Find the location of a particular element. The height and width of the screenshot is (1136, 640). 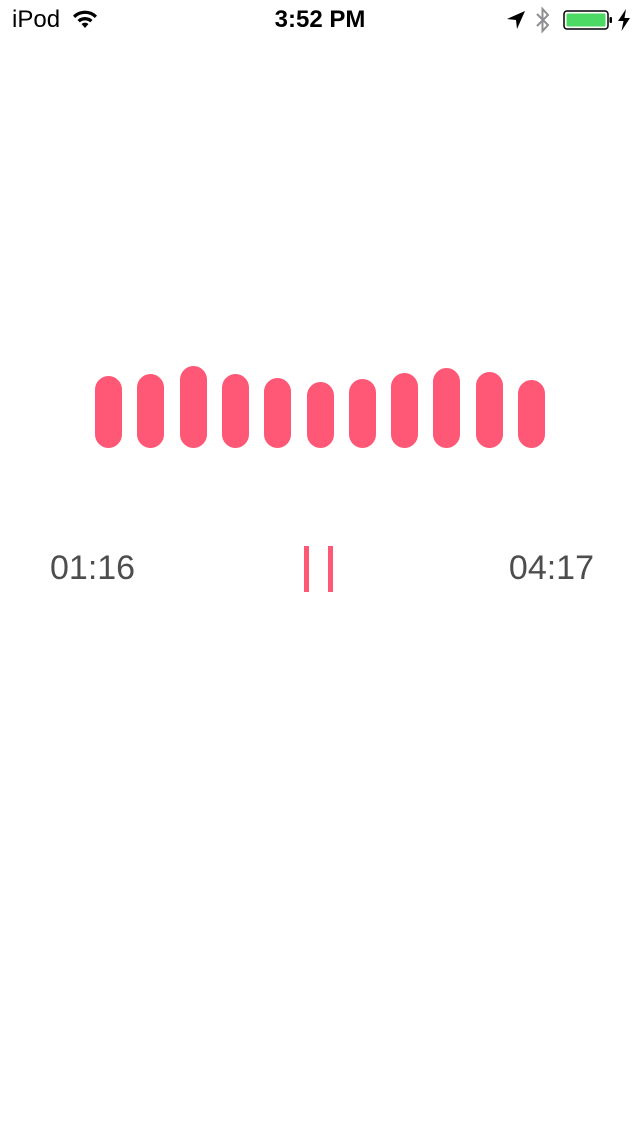

elapsed-time: 01:16 is located at coordinates (93, 568).